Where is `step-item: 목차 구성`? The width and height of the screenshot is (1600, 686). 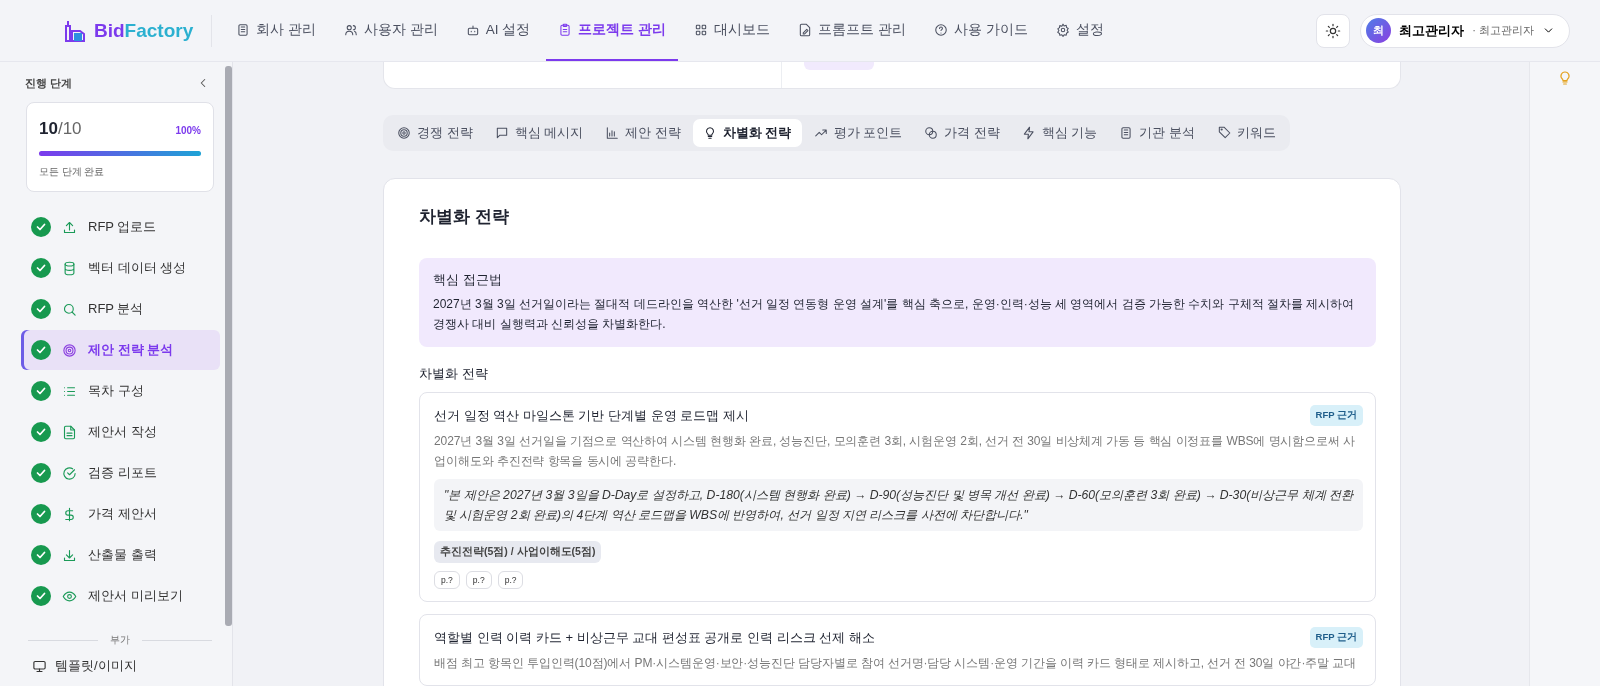 step-item: 목차 구성 is located at coordinates (120, 391).